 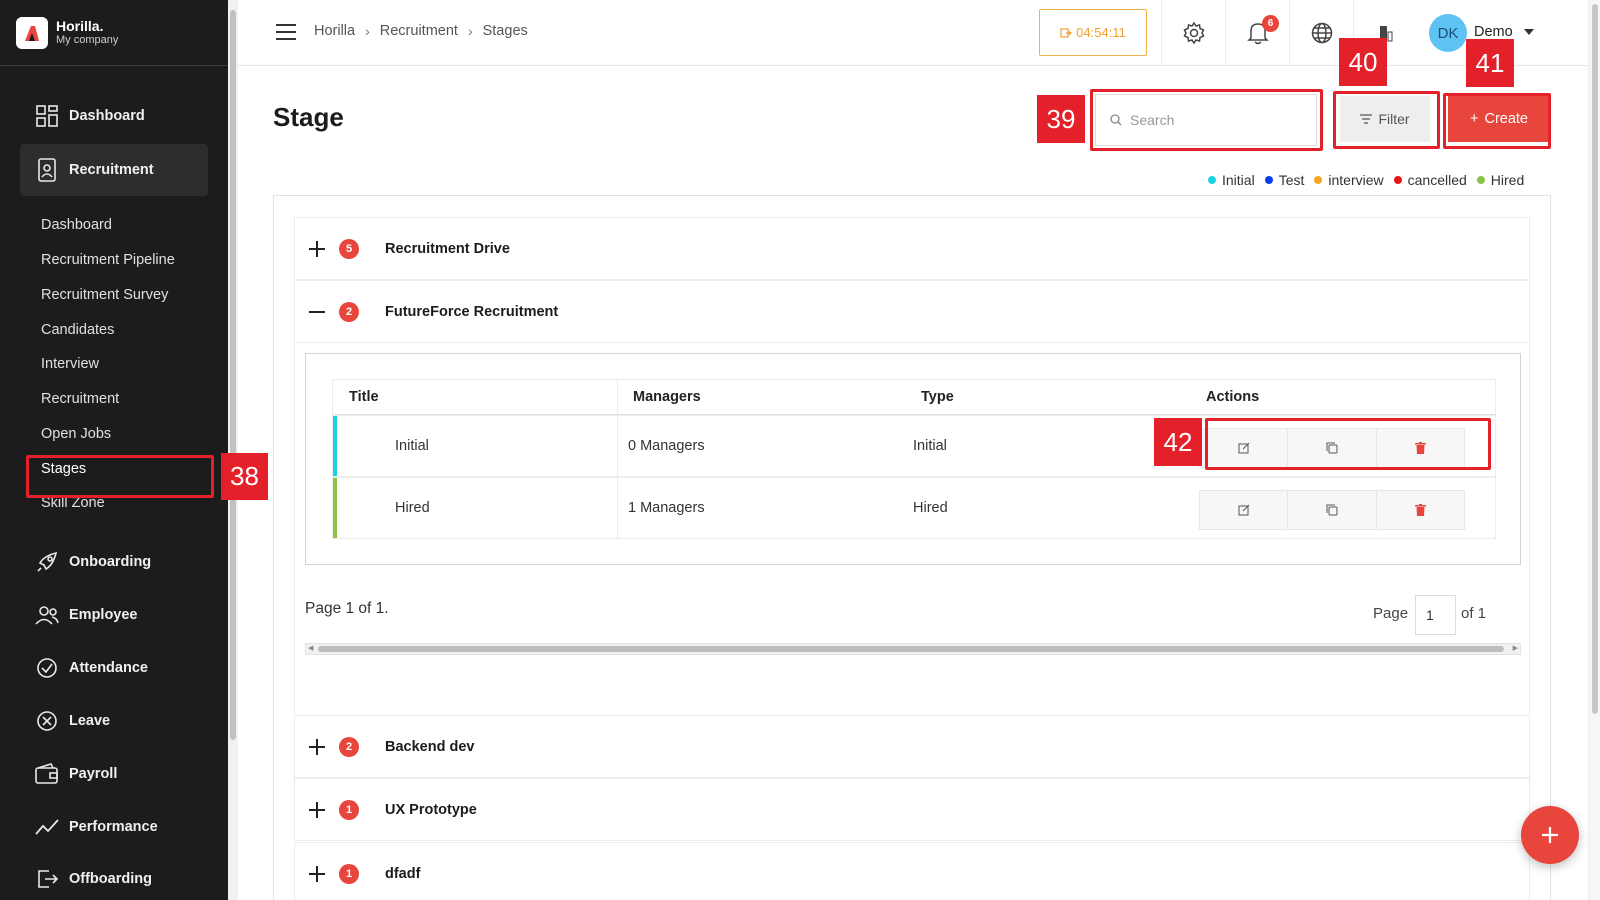 I want to click on sub-item-recruitment-survey: Recruitment Survey, so click(x=104, y=295).